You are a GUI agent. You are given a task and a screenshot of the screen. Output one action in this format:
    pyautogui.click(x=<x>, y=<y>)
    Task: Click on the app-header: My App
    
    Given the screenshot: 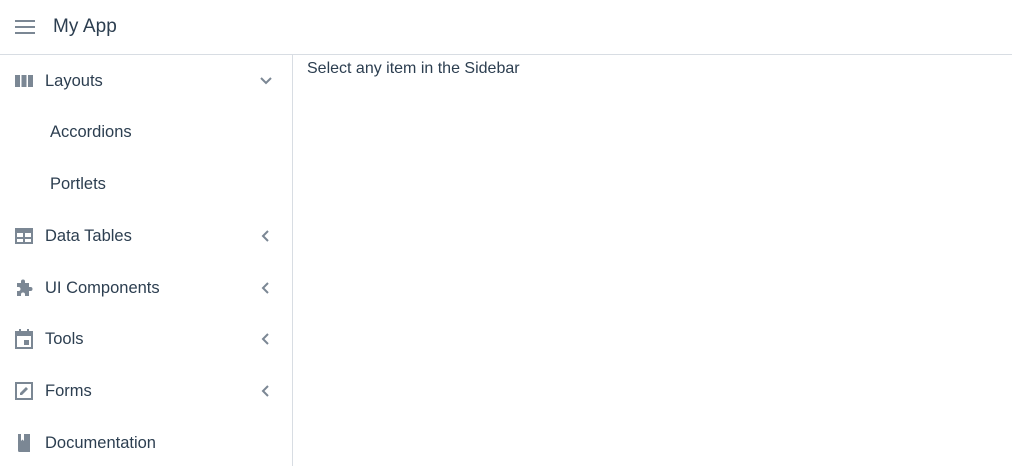 What is the action you would take?
    pyautogui.click(x=506, y=27)
    